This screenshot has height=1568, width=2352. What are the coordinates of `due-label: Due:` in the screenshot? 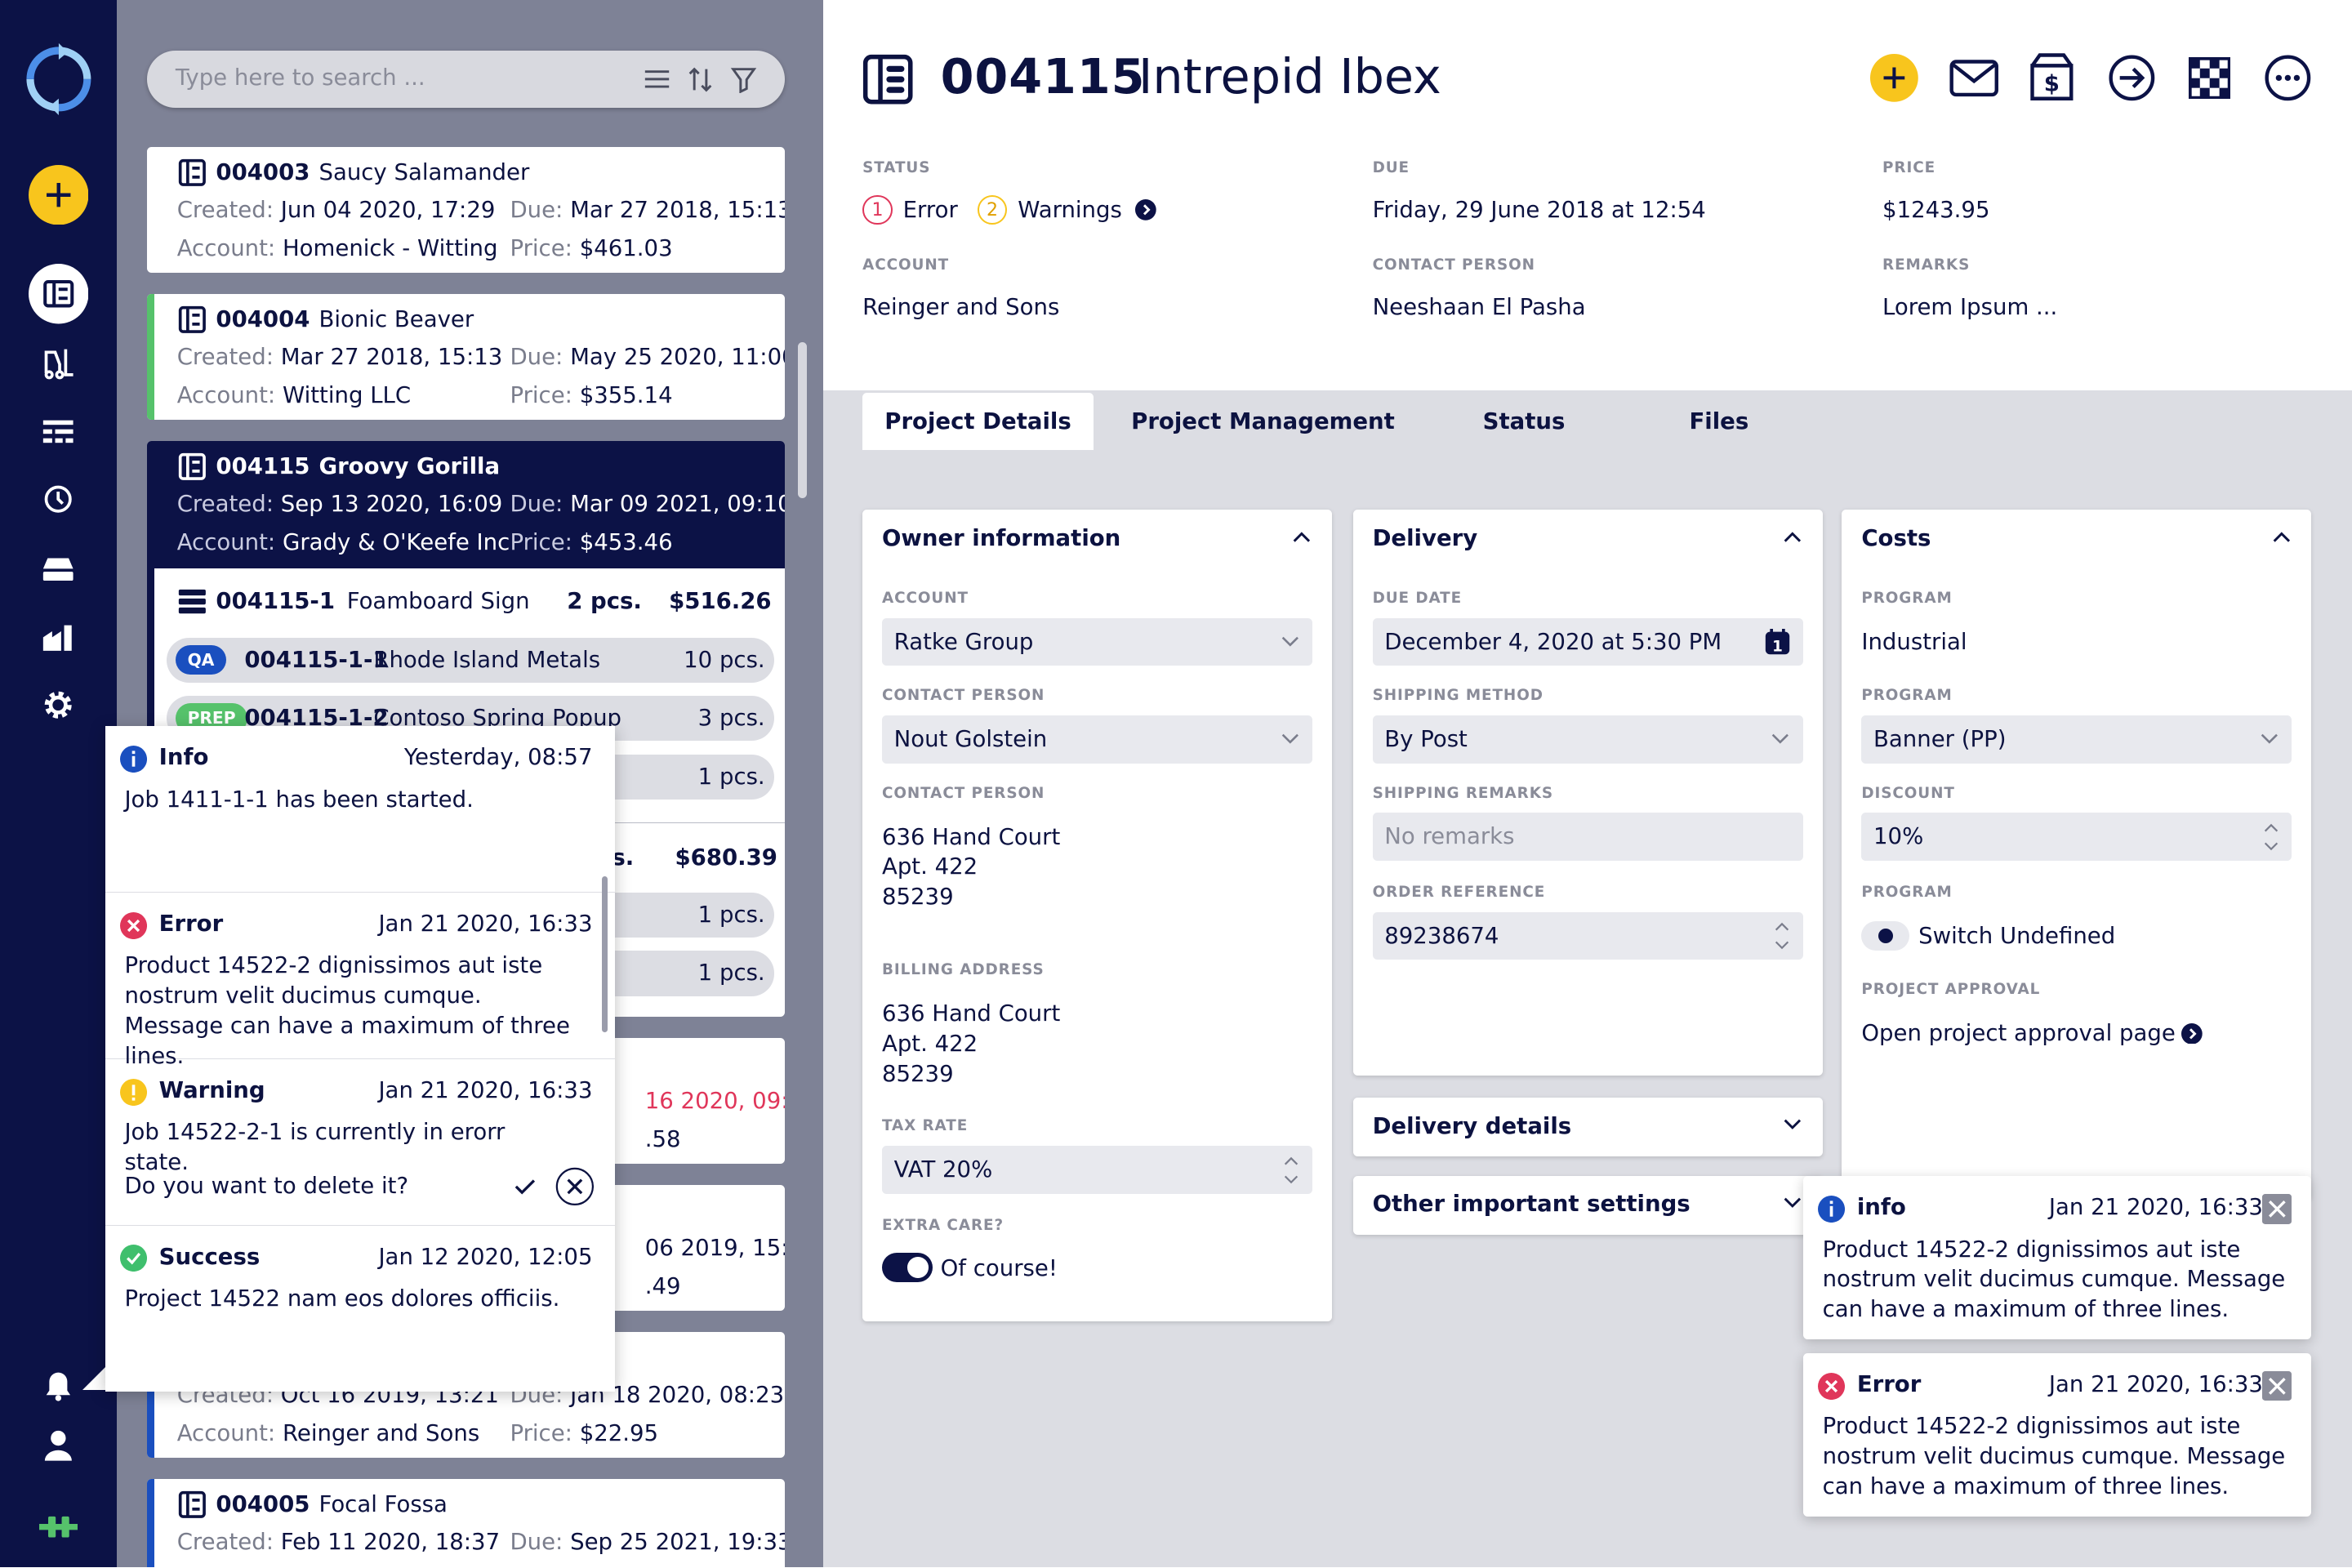 It's located at (537, 503).